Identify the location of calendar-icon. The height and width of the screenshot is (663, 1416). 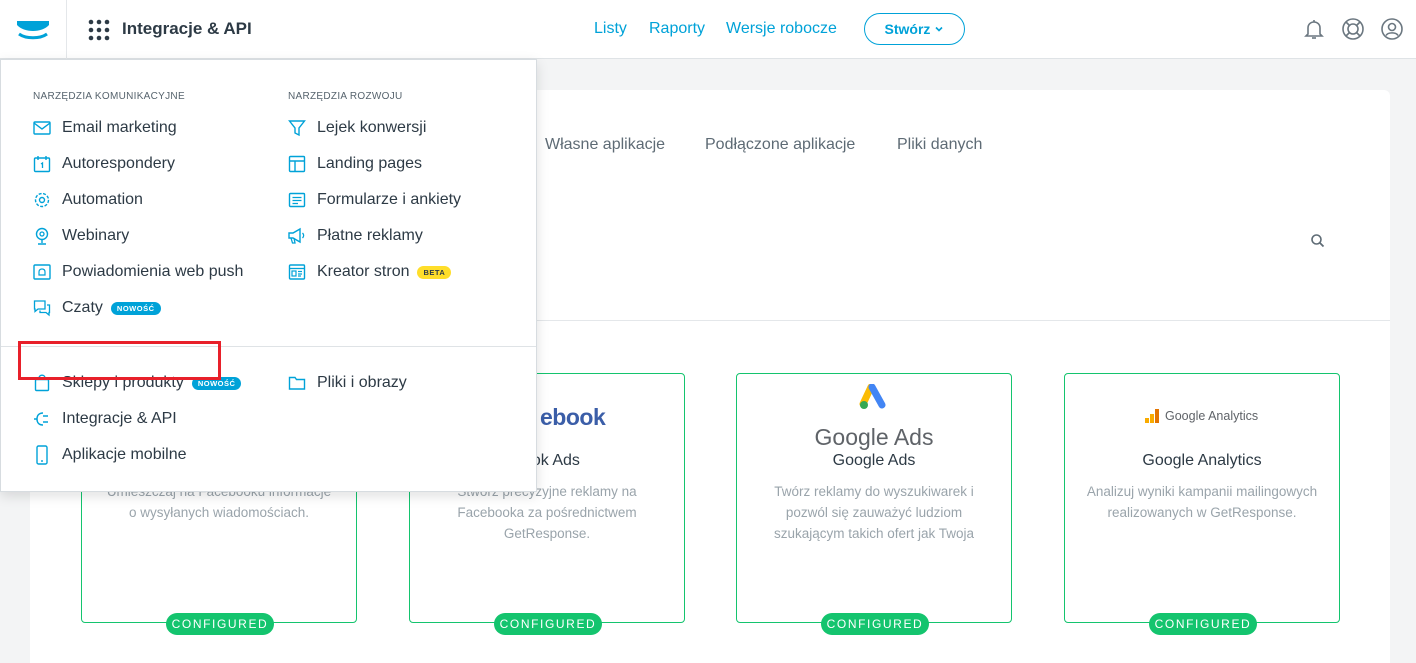
(42, 164).